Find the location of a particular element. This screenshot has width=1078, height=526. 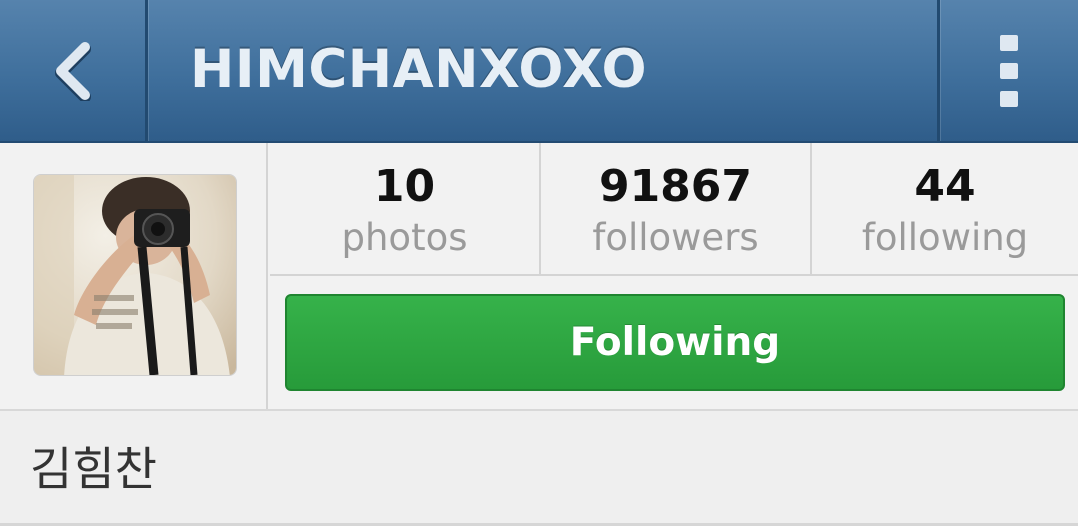

stat-photos: 10 photos is located at coordinates (404, 208).